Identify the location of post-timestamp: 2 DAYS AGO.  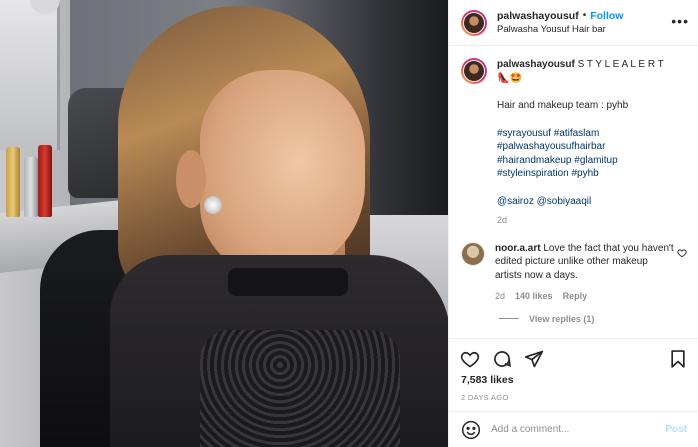
(484, 397).